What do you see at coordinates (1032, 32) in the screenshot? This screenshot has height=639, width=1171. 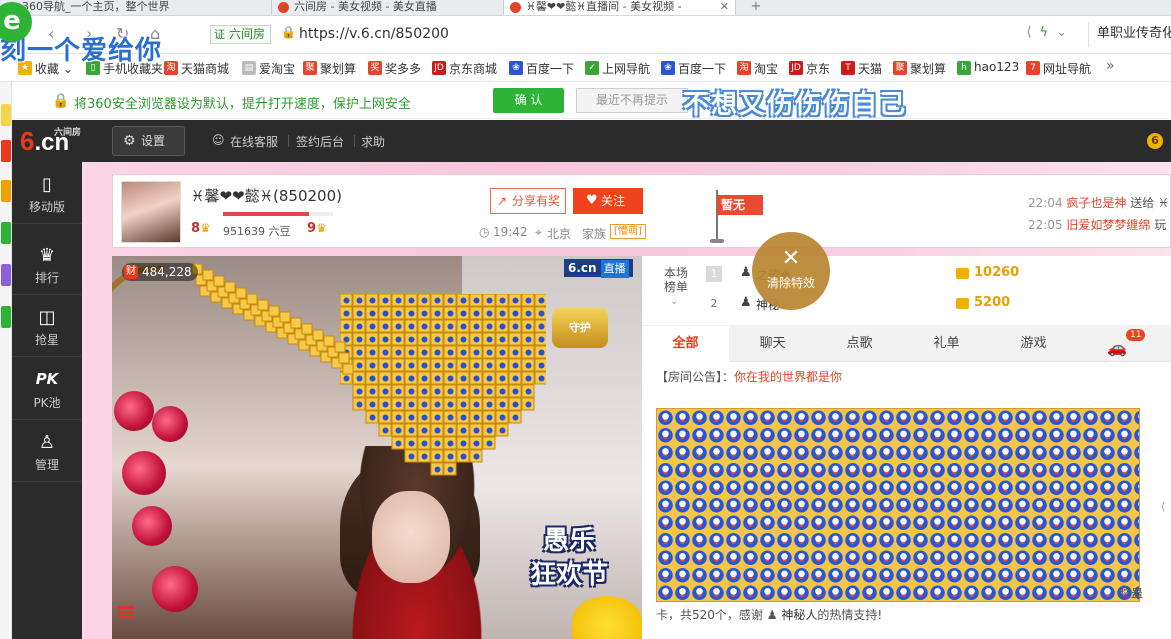 I see `share-icon: ⟨` at bounding box center [1032, 32].